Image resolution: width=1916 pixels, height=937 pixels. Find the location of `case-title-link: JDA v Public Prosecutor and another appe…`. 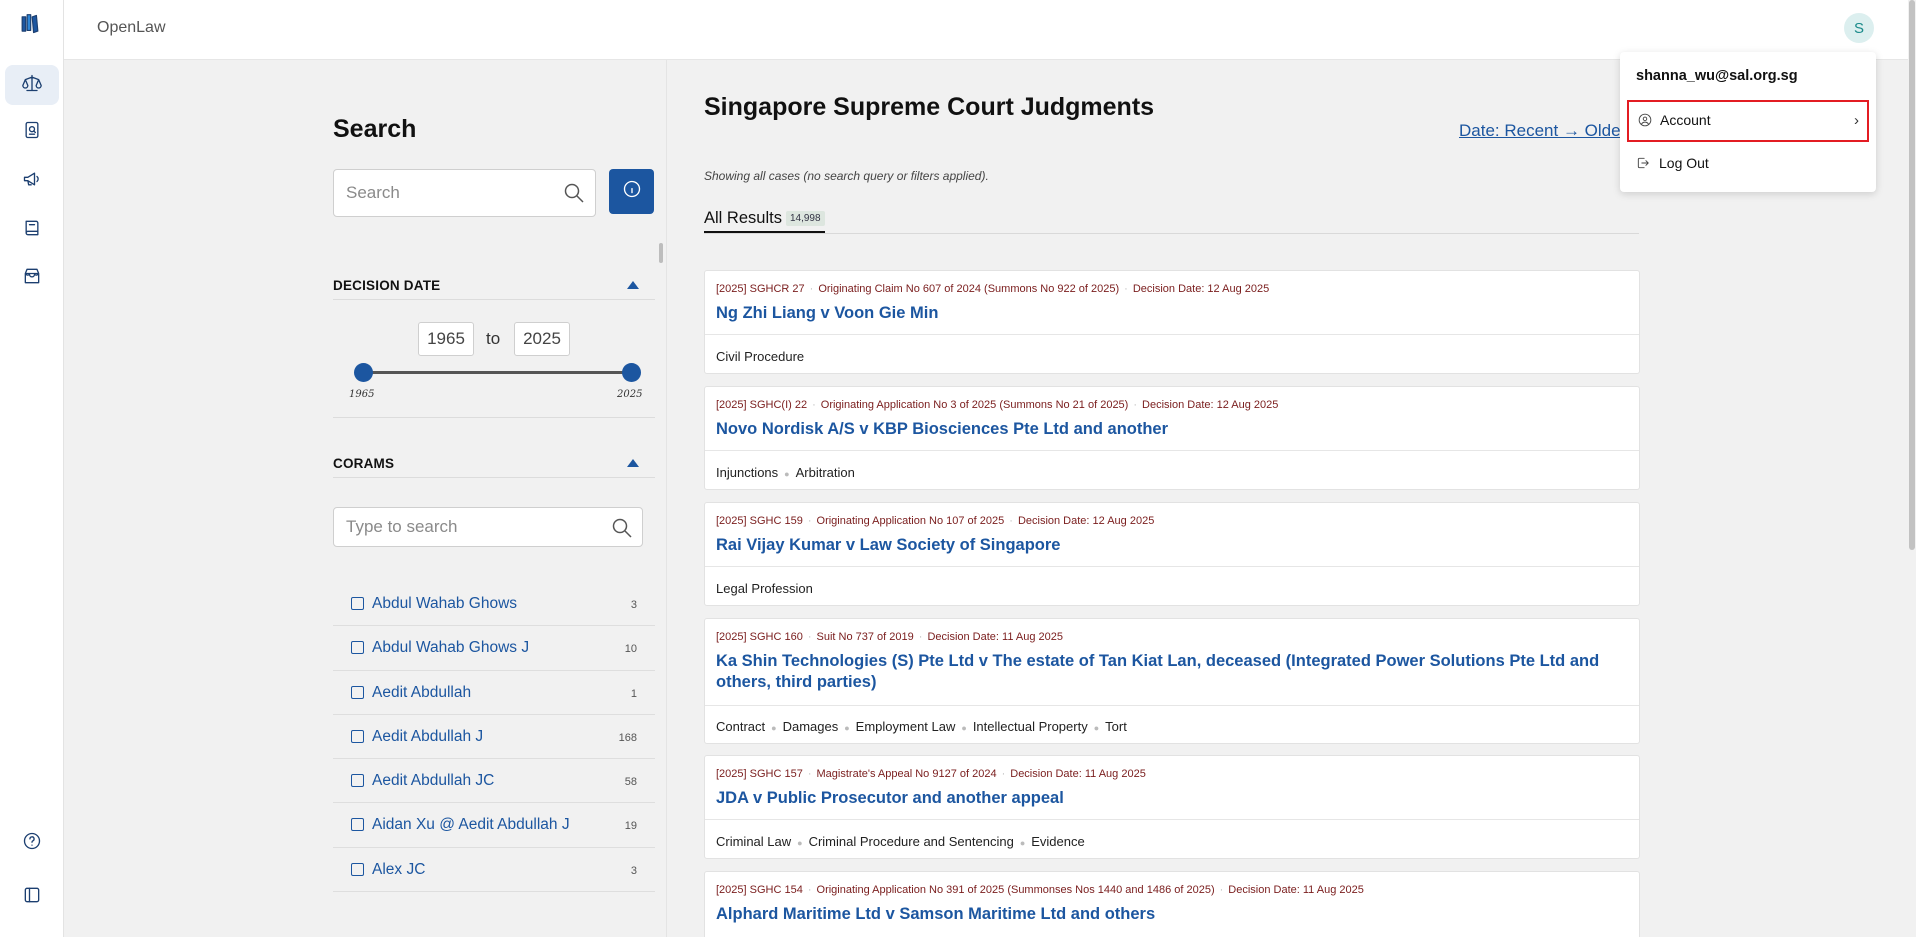

case-title-link: JDA v Public Prosecutor and another appe… is located at coordinates (1166, 798).